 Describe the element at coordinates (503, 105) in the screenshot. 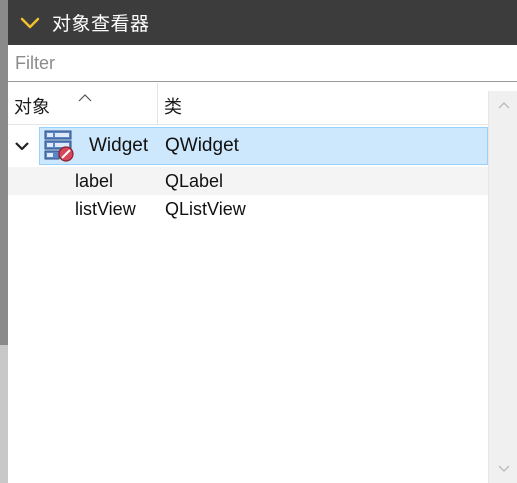

I see `scroll-up-arrow-icon` at that location.